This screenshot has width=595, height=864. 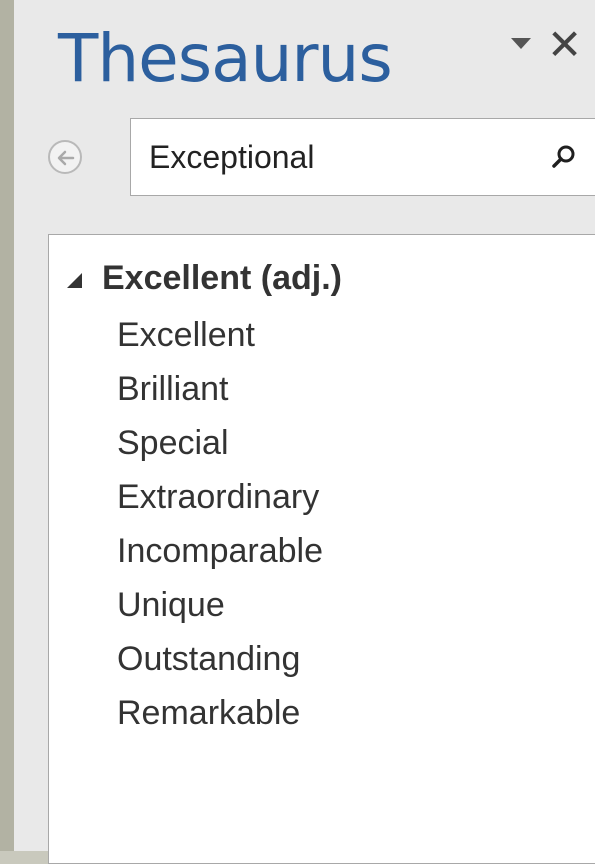 I want to click on search-box, so click(x=362, y=157).